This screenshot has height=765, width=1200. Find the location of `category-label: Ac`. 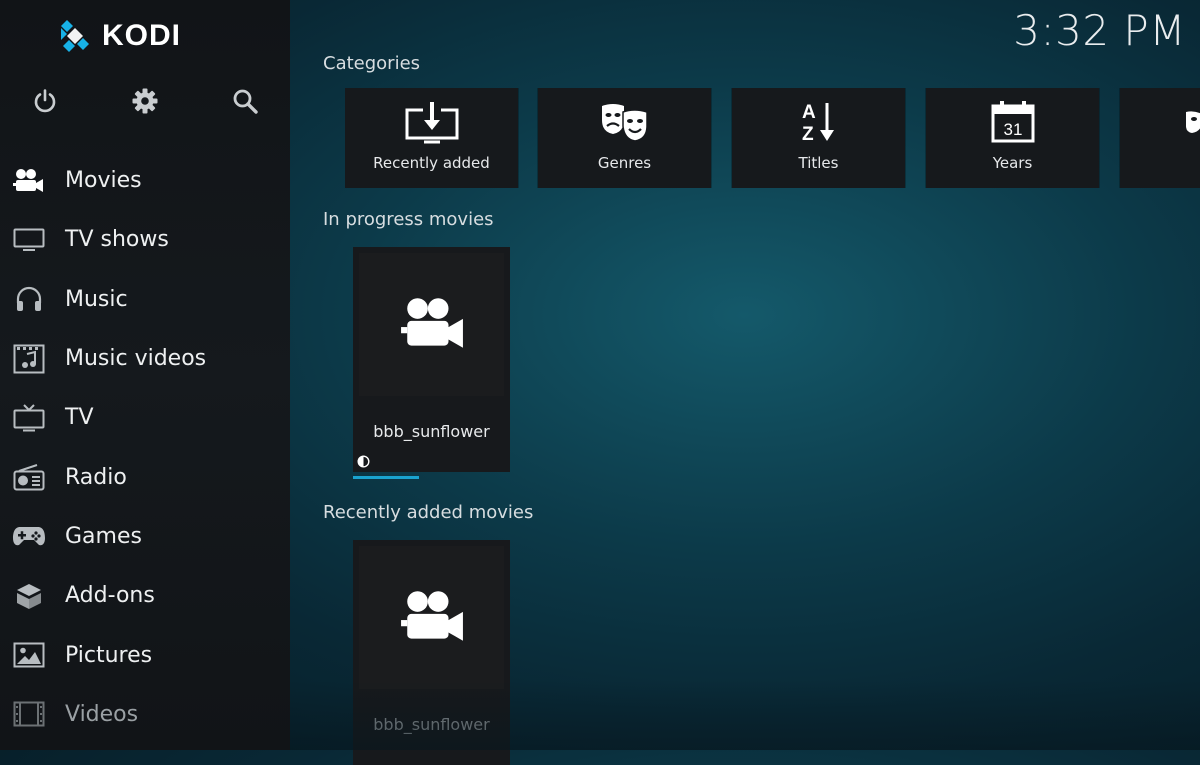

category-label: Ac is located at coordinates (1160, 163).